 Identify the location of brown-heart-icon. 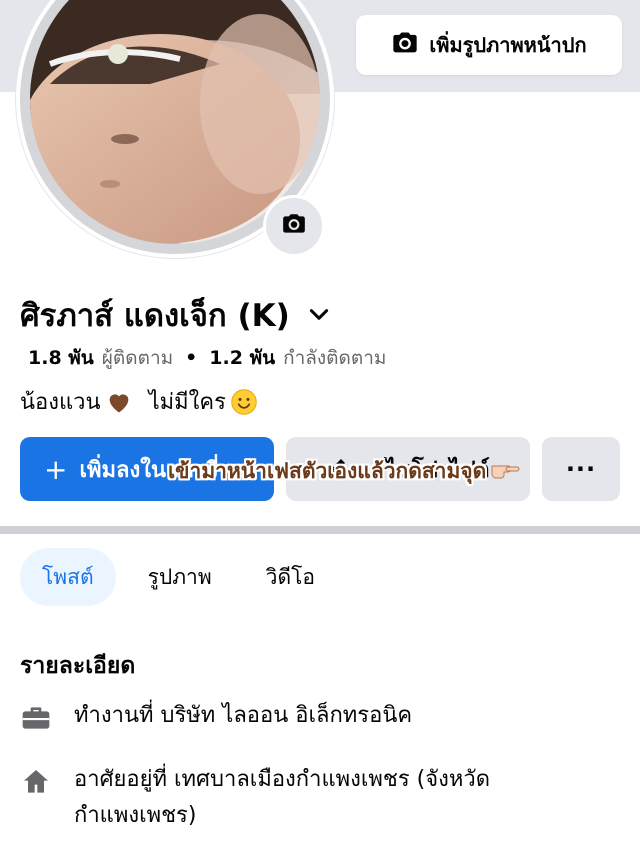
(119, 402).